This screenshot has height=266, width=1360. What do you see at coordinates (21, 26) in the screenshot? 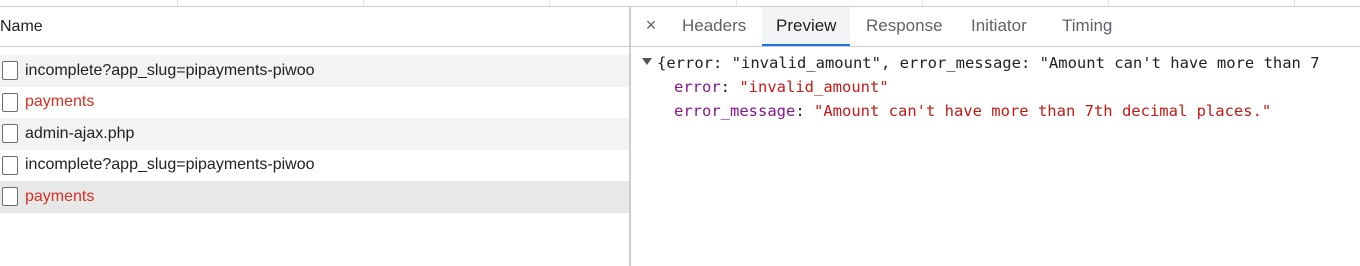
I see `name-column-header-label: Name` at bounding box center [21, 26].